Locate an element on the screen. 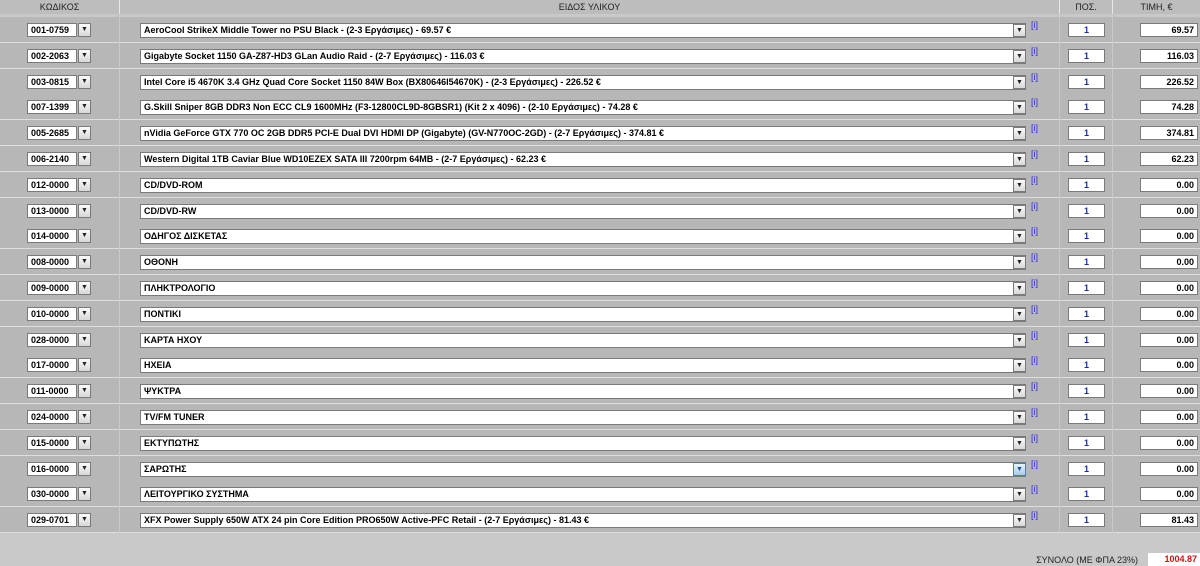  code-select: 009-0000 is located at coordinates (52, 288).